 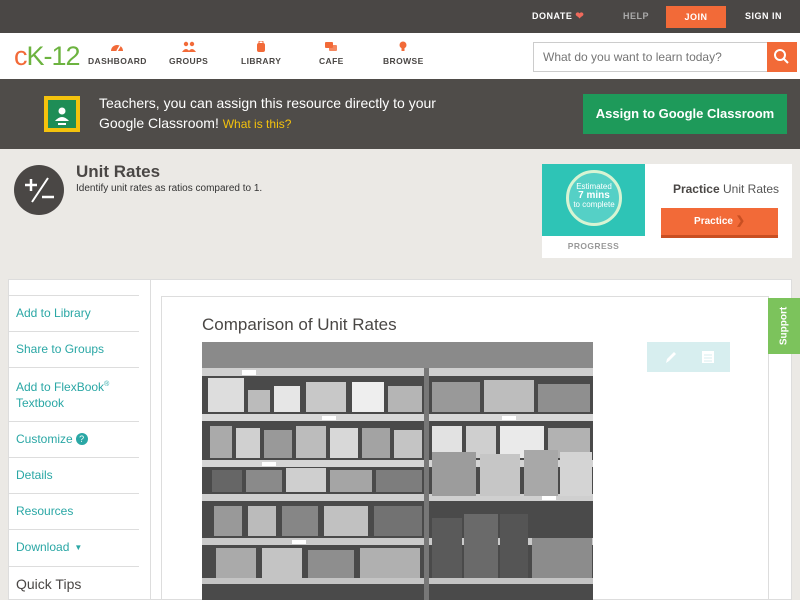 What do you see at coordinates (62, 114) in the screenshot?
I see `google-classroom-icon` at bounding box center [62, 114].